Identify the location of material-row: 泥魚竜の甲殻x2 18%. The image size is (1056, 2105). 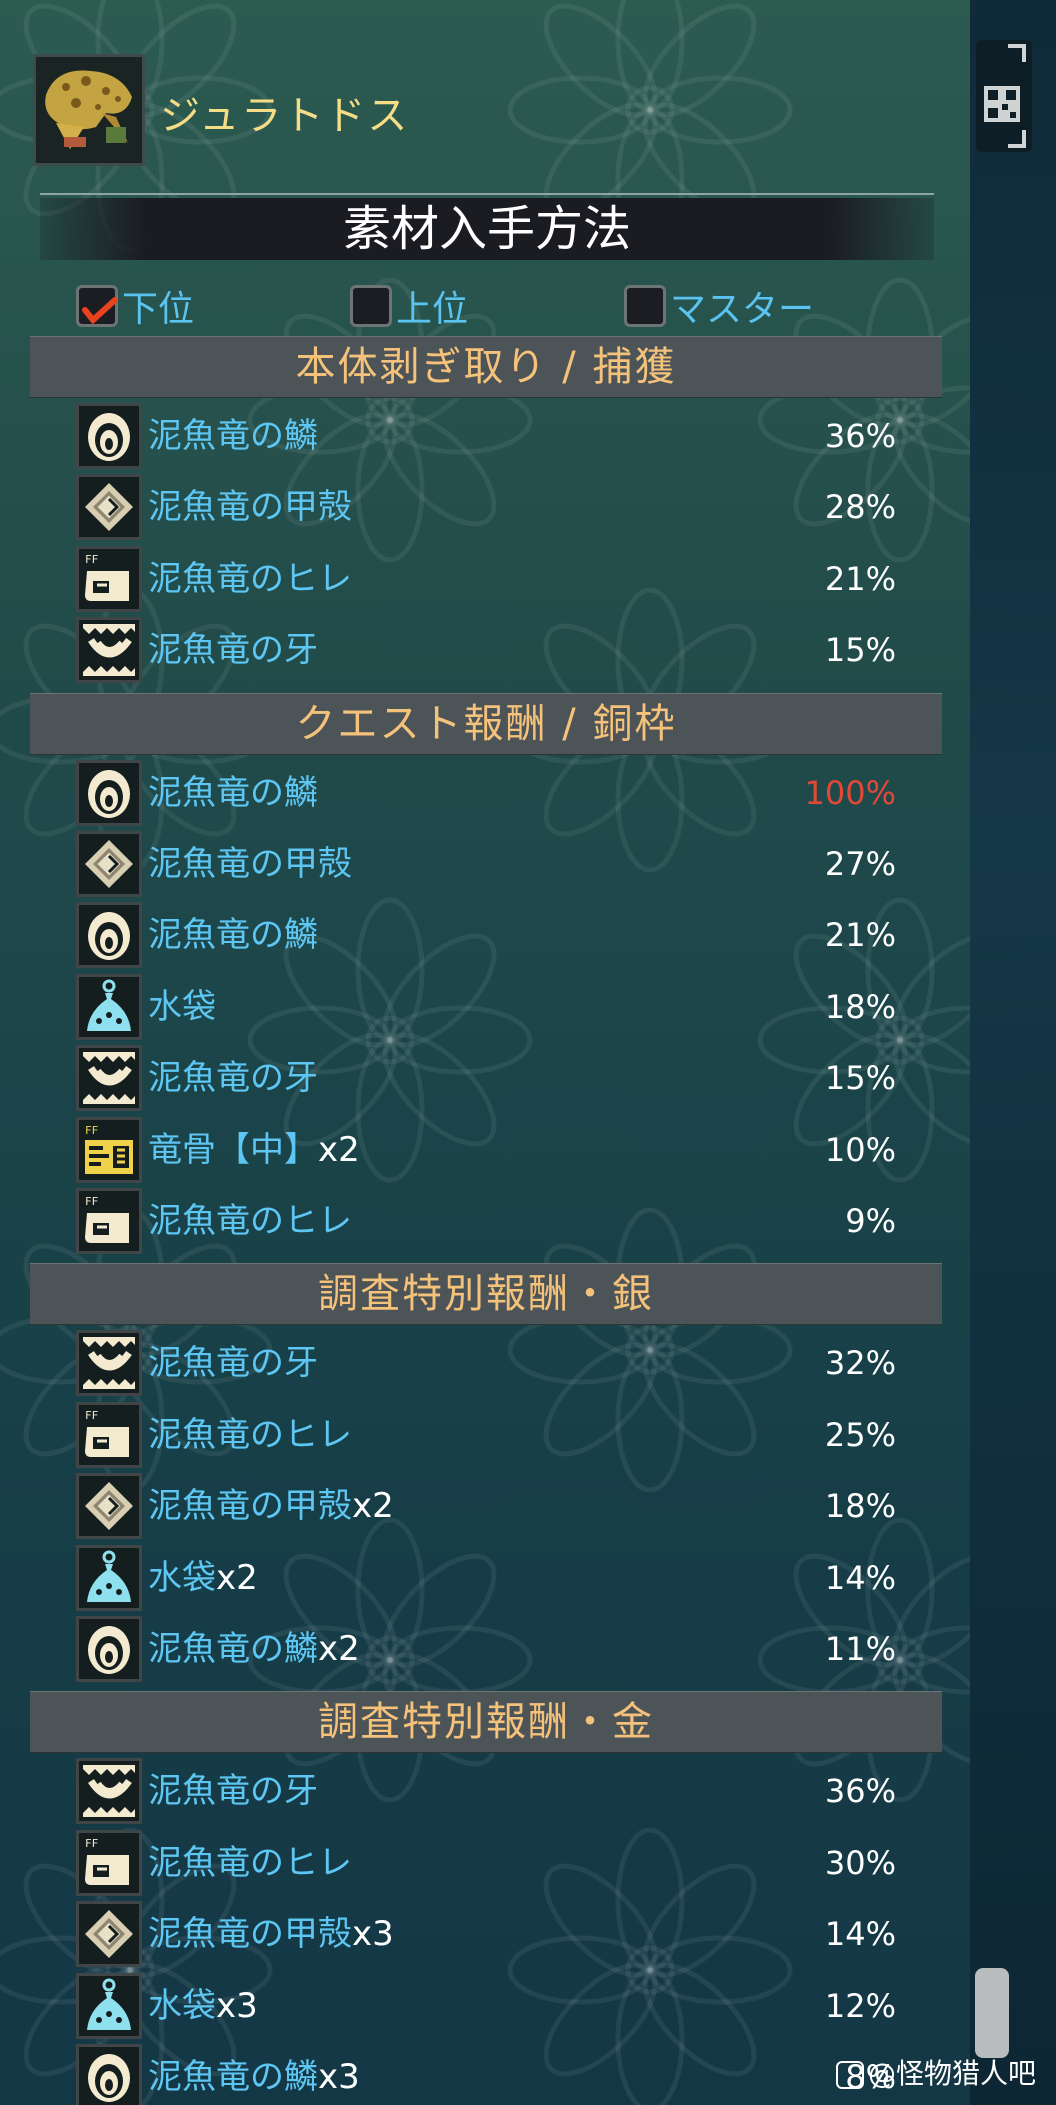
(486, 1506).